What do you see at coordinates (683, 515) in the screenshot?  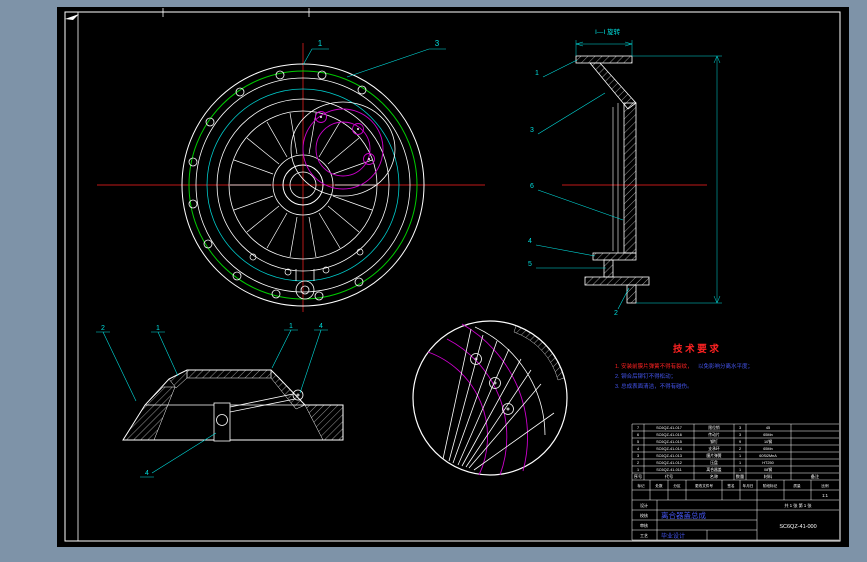 I see `drawing-title: 离合器盖总成` at bounding box center [683, 515].